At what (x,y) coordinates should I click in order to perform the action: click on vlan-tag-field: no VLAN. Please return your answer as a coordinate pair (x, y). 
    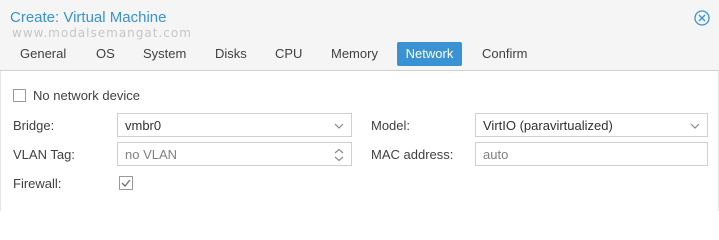
    Looking at the image, I should click on (234, 154).